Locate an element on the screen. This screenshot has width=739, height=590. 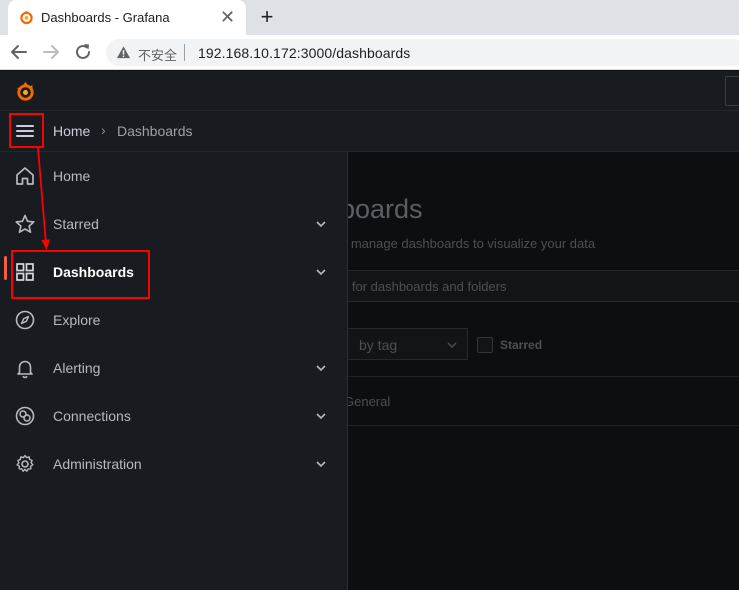
warning-triangle-icon is located at coordinates (123, 52).